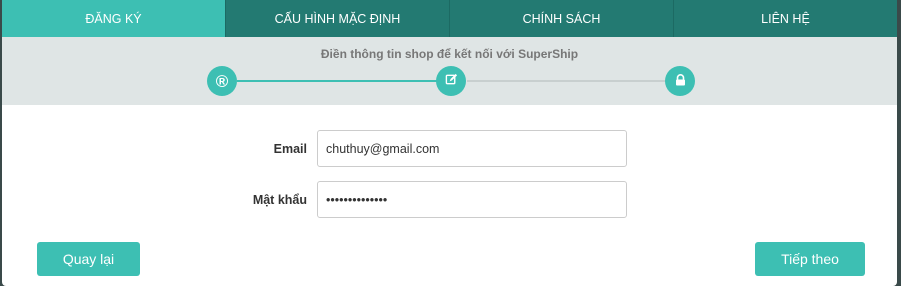 The width and height of the screenshot is (901, 286). What do you see at coordinates (472, 199) in the screenshot?
I see `password-field` at bounding box center [472, 199].